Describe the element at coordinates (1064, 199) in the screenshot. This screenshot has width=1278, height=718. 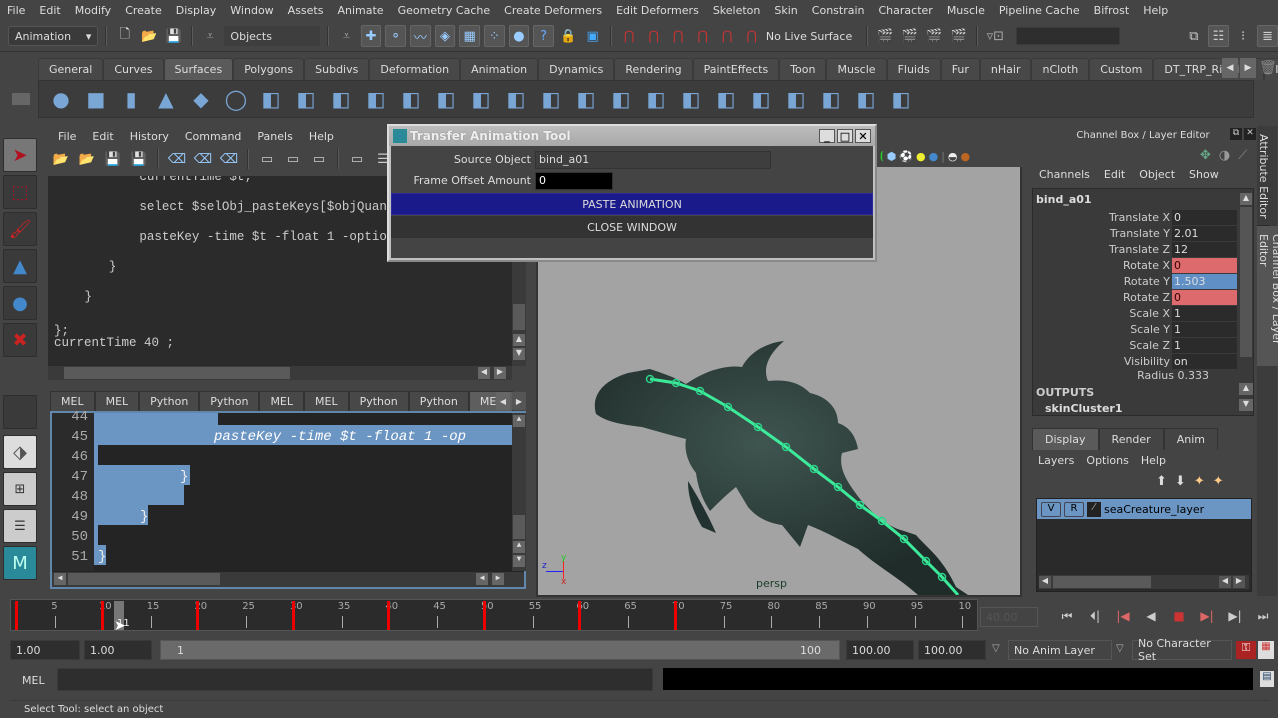
I see `object-name: bind_a01` at that location.